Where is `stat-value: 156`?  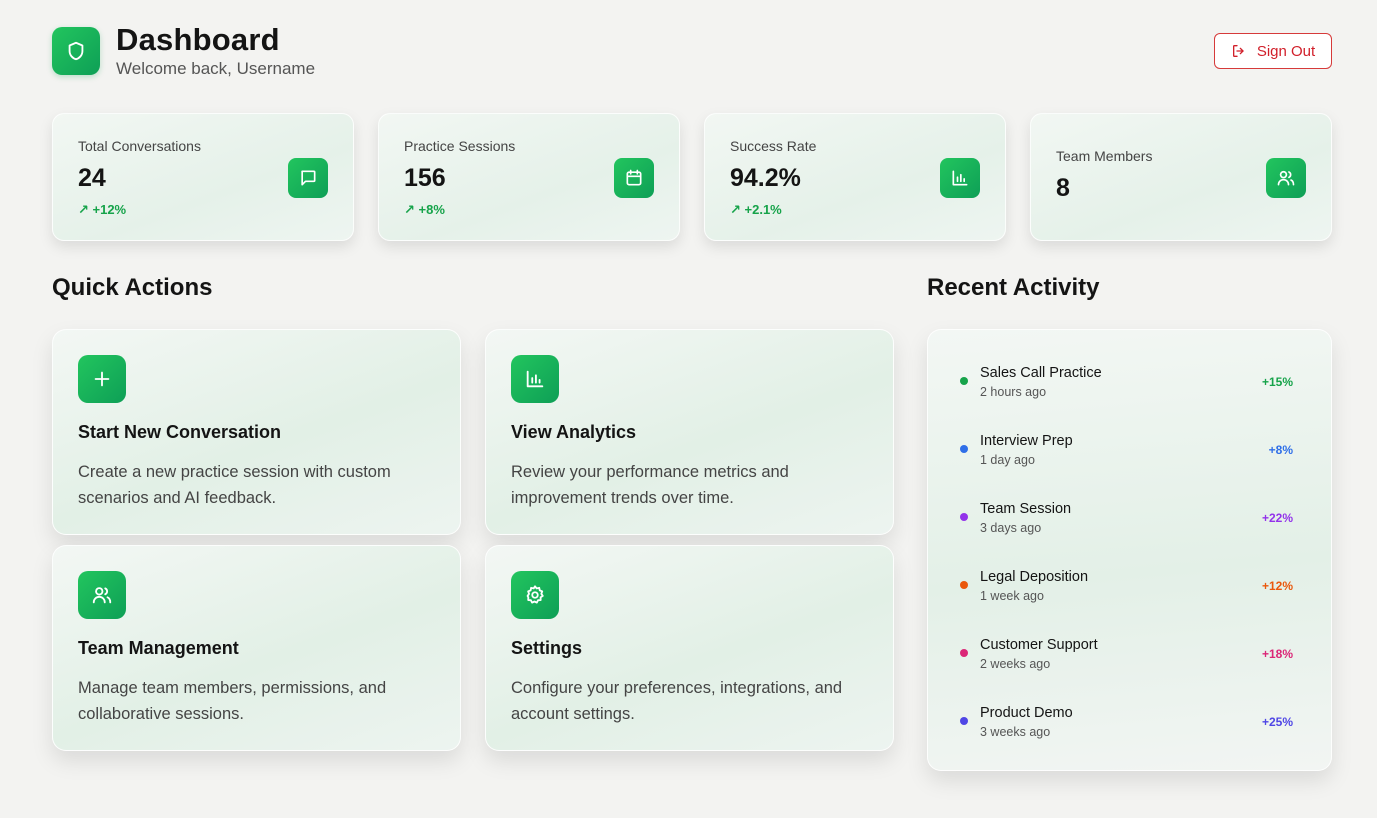
stat-value: 156 is located at coordinates (425, 178).